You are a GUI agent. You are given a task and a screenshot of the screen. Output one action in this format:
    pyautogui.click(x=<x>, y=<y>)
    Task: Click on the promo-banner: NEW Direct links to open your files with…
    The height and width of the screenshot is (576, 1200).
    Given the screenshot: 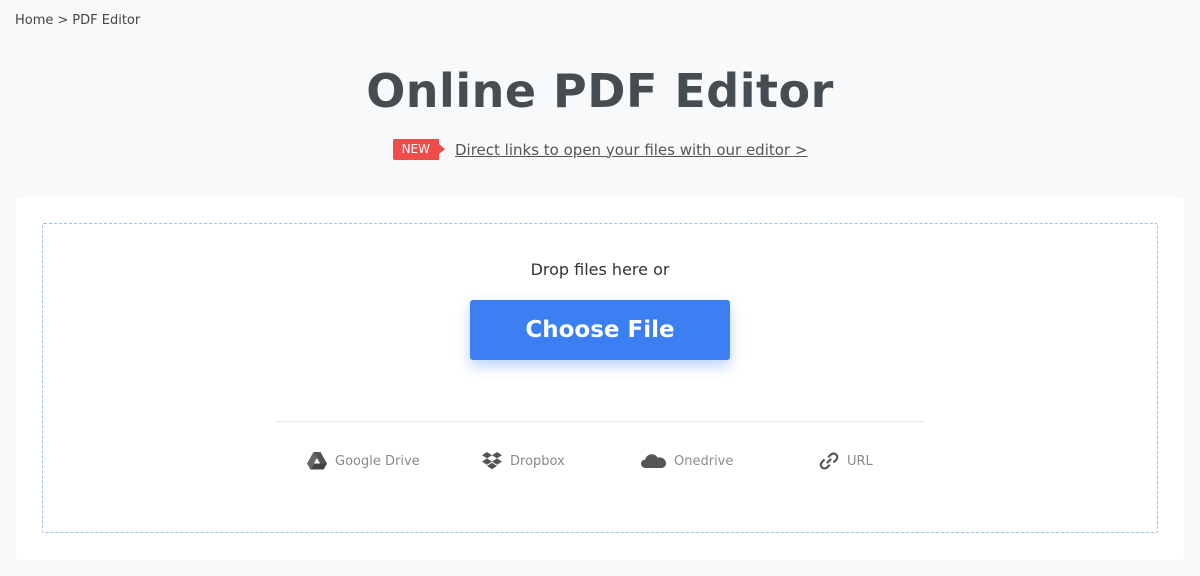 What is the action you would take?
    pyautogui.click(x=600, y=149)
    